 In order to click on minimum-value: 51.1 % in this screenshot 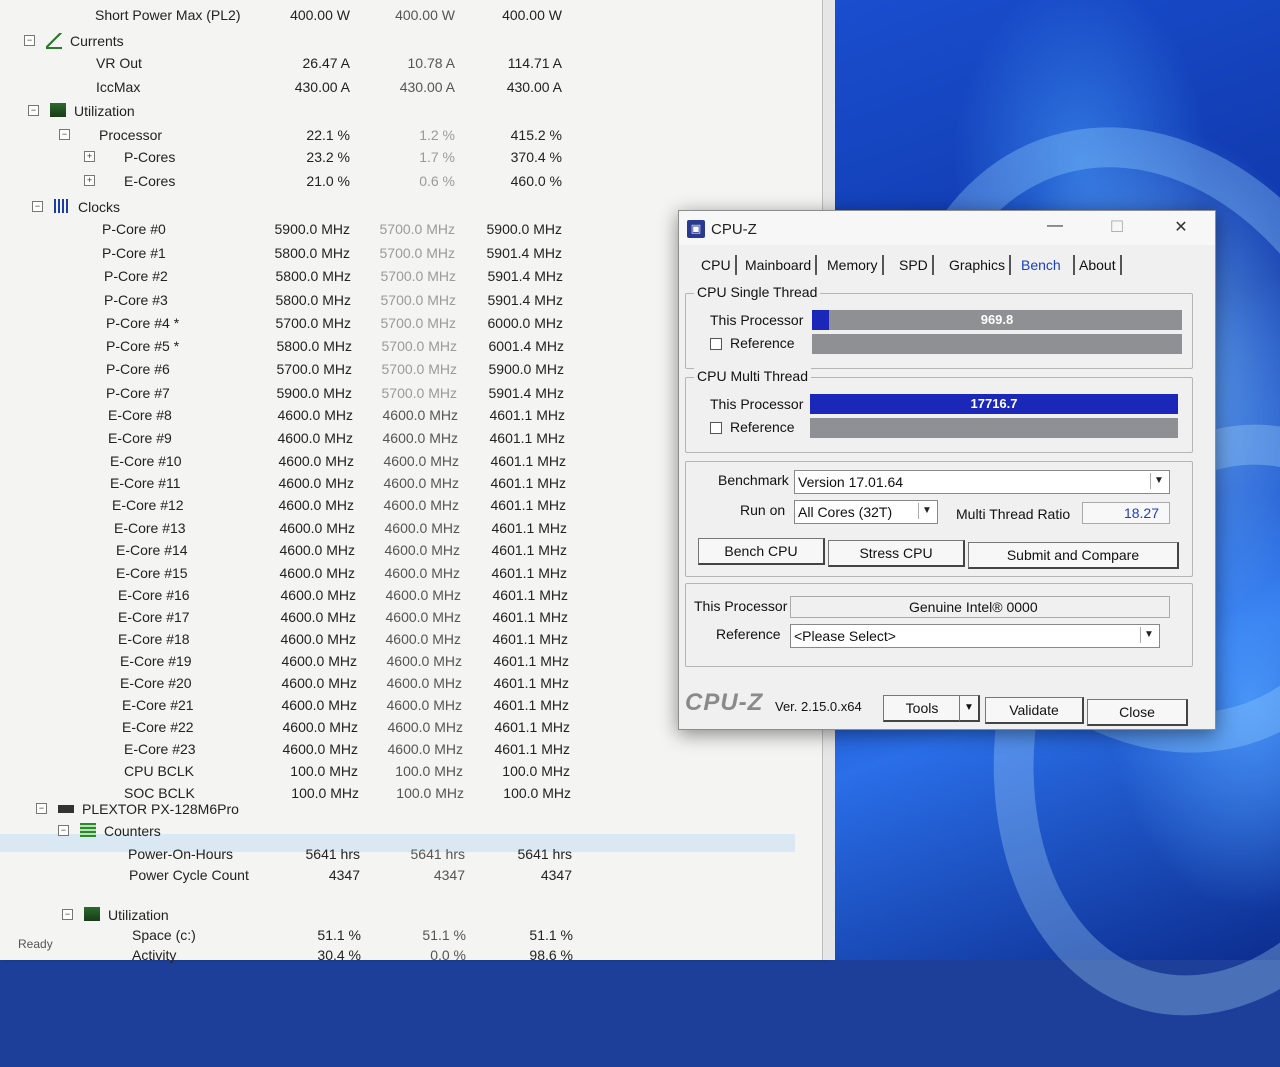, I will do `click(444, 935)`.